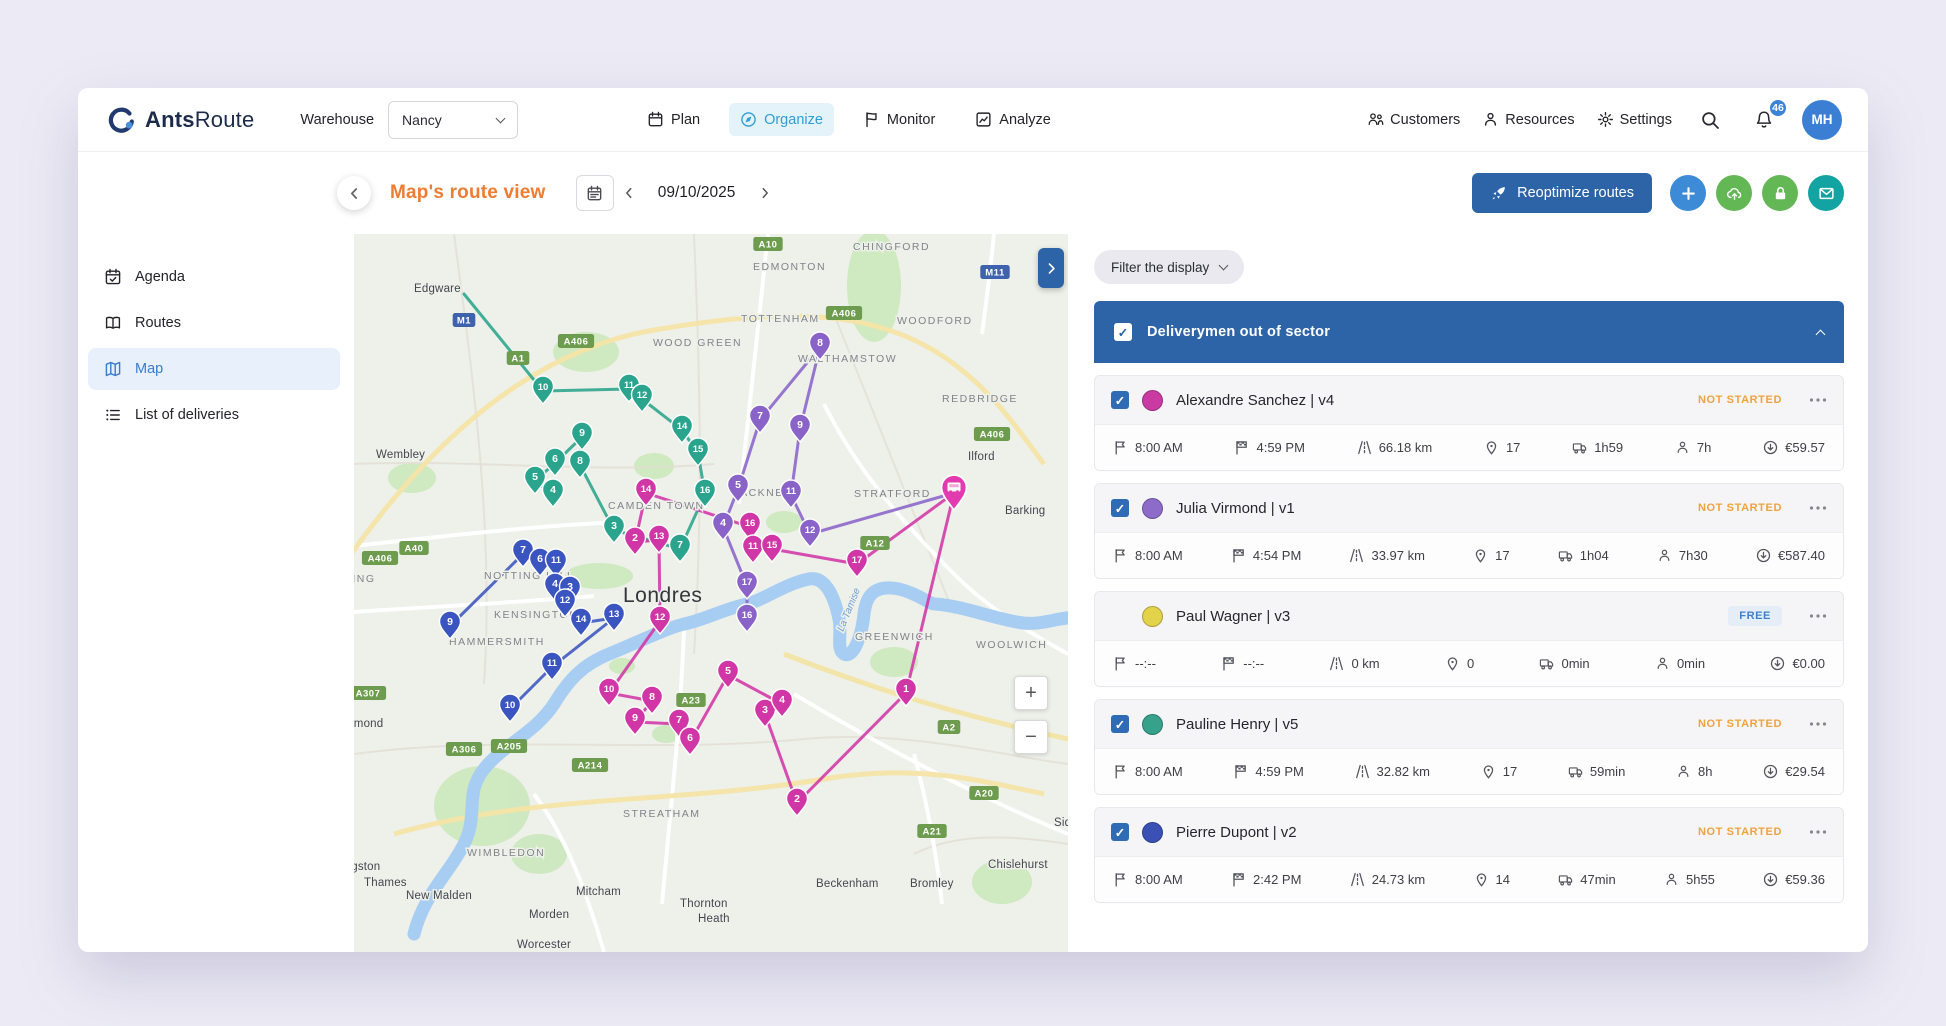 The height and width of the screenshot is (1026, 1946). Describe the element at coordinates (1405, 447) in the screenshot. I see `stat-value: 66.18 km` at that location.